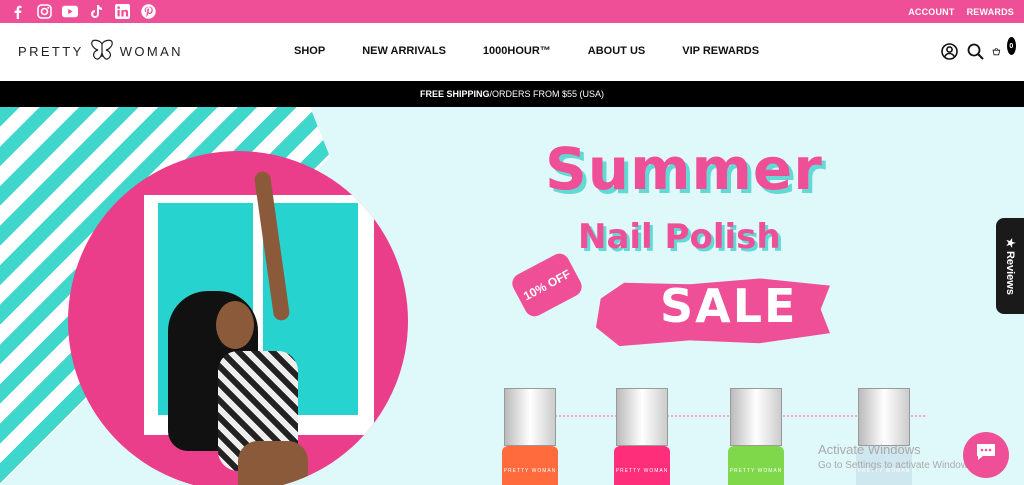 The image size is (1024, 485). I want to click on pinterest-icon, so click(148, 12).